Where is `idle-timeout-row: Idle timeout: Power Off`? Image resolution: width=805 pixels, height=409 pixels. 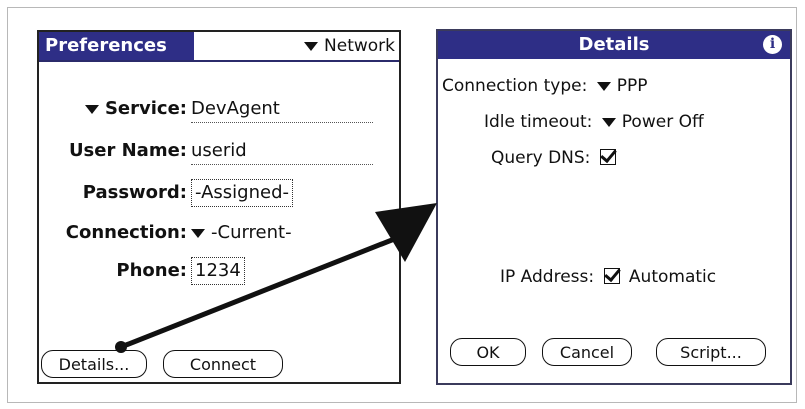 idle-timeout-row: Idle timeout: Power Off is located at coordinates (594, 122).